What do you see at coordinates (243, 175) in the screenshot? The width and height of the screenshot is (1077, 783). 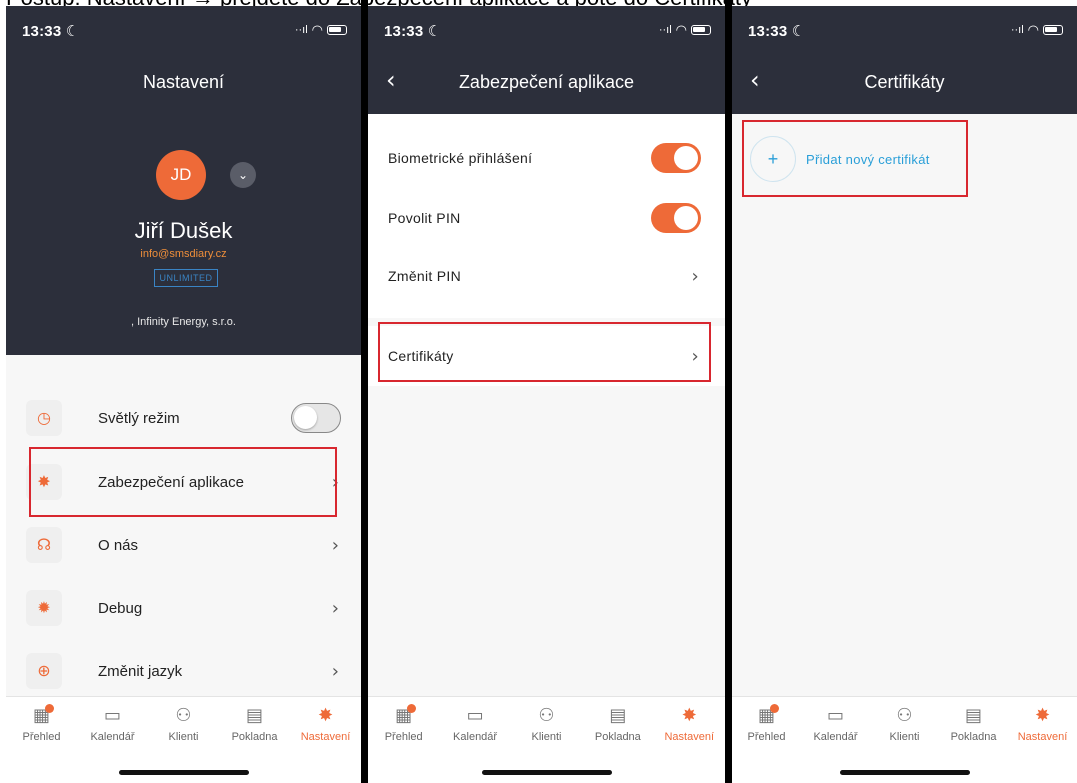 I see `chevron-down-icon: ⌄` at bounding box center [243, 175].